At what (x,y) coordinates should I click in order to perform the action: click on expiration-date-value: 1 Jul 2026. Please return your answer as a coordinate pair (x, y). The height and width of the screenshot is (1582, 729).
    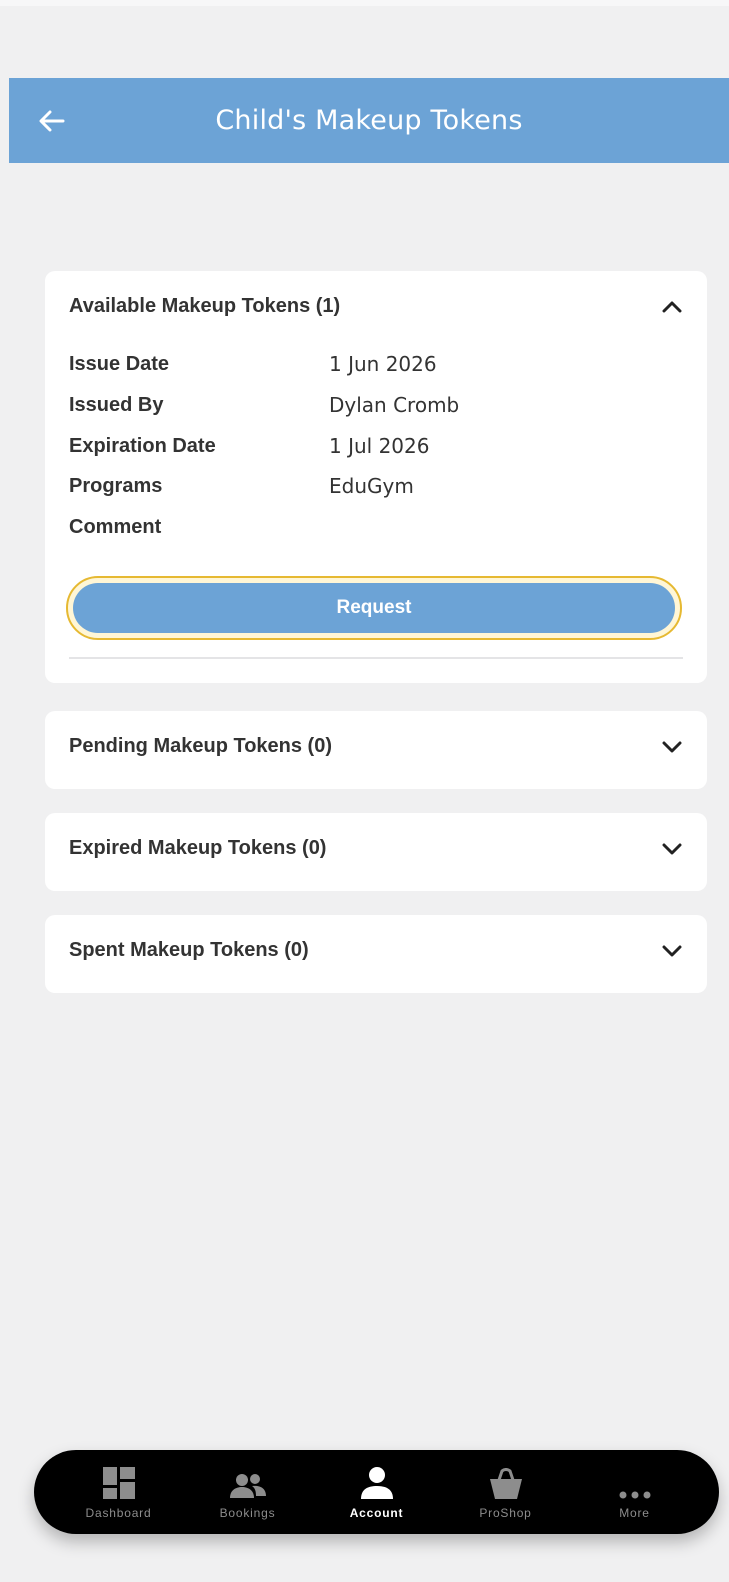
    Looking at the image, I should click on (379, 446).